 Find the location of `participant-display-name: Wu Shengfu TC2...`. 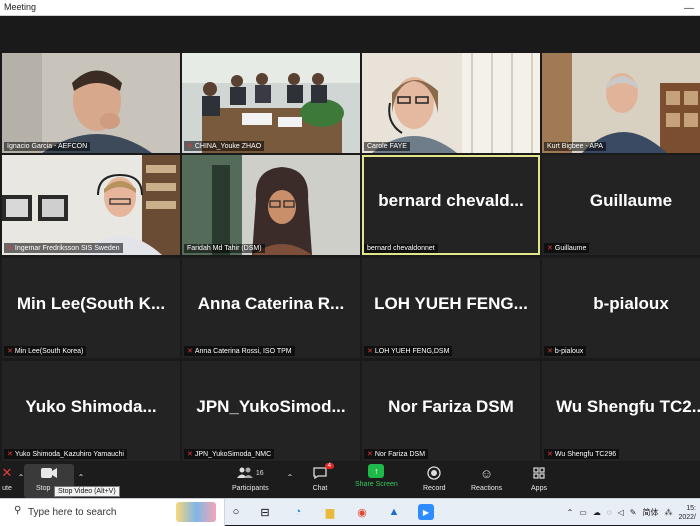

participant-display-name: Wu Shengfu TC2... is located at coordinates (628, 406).